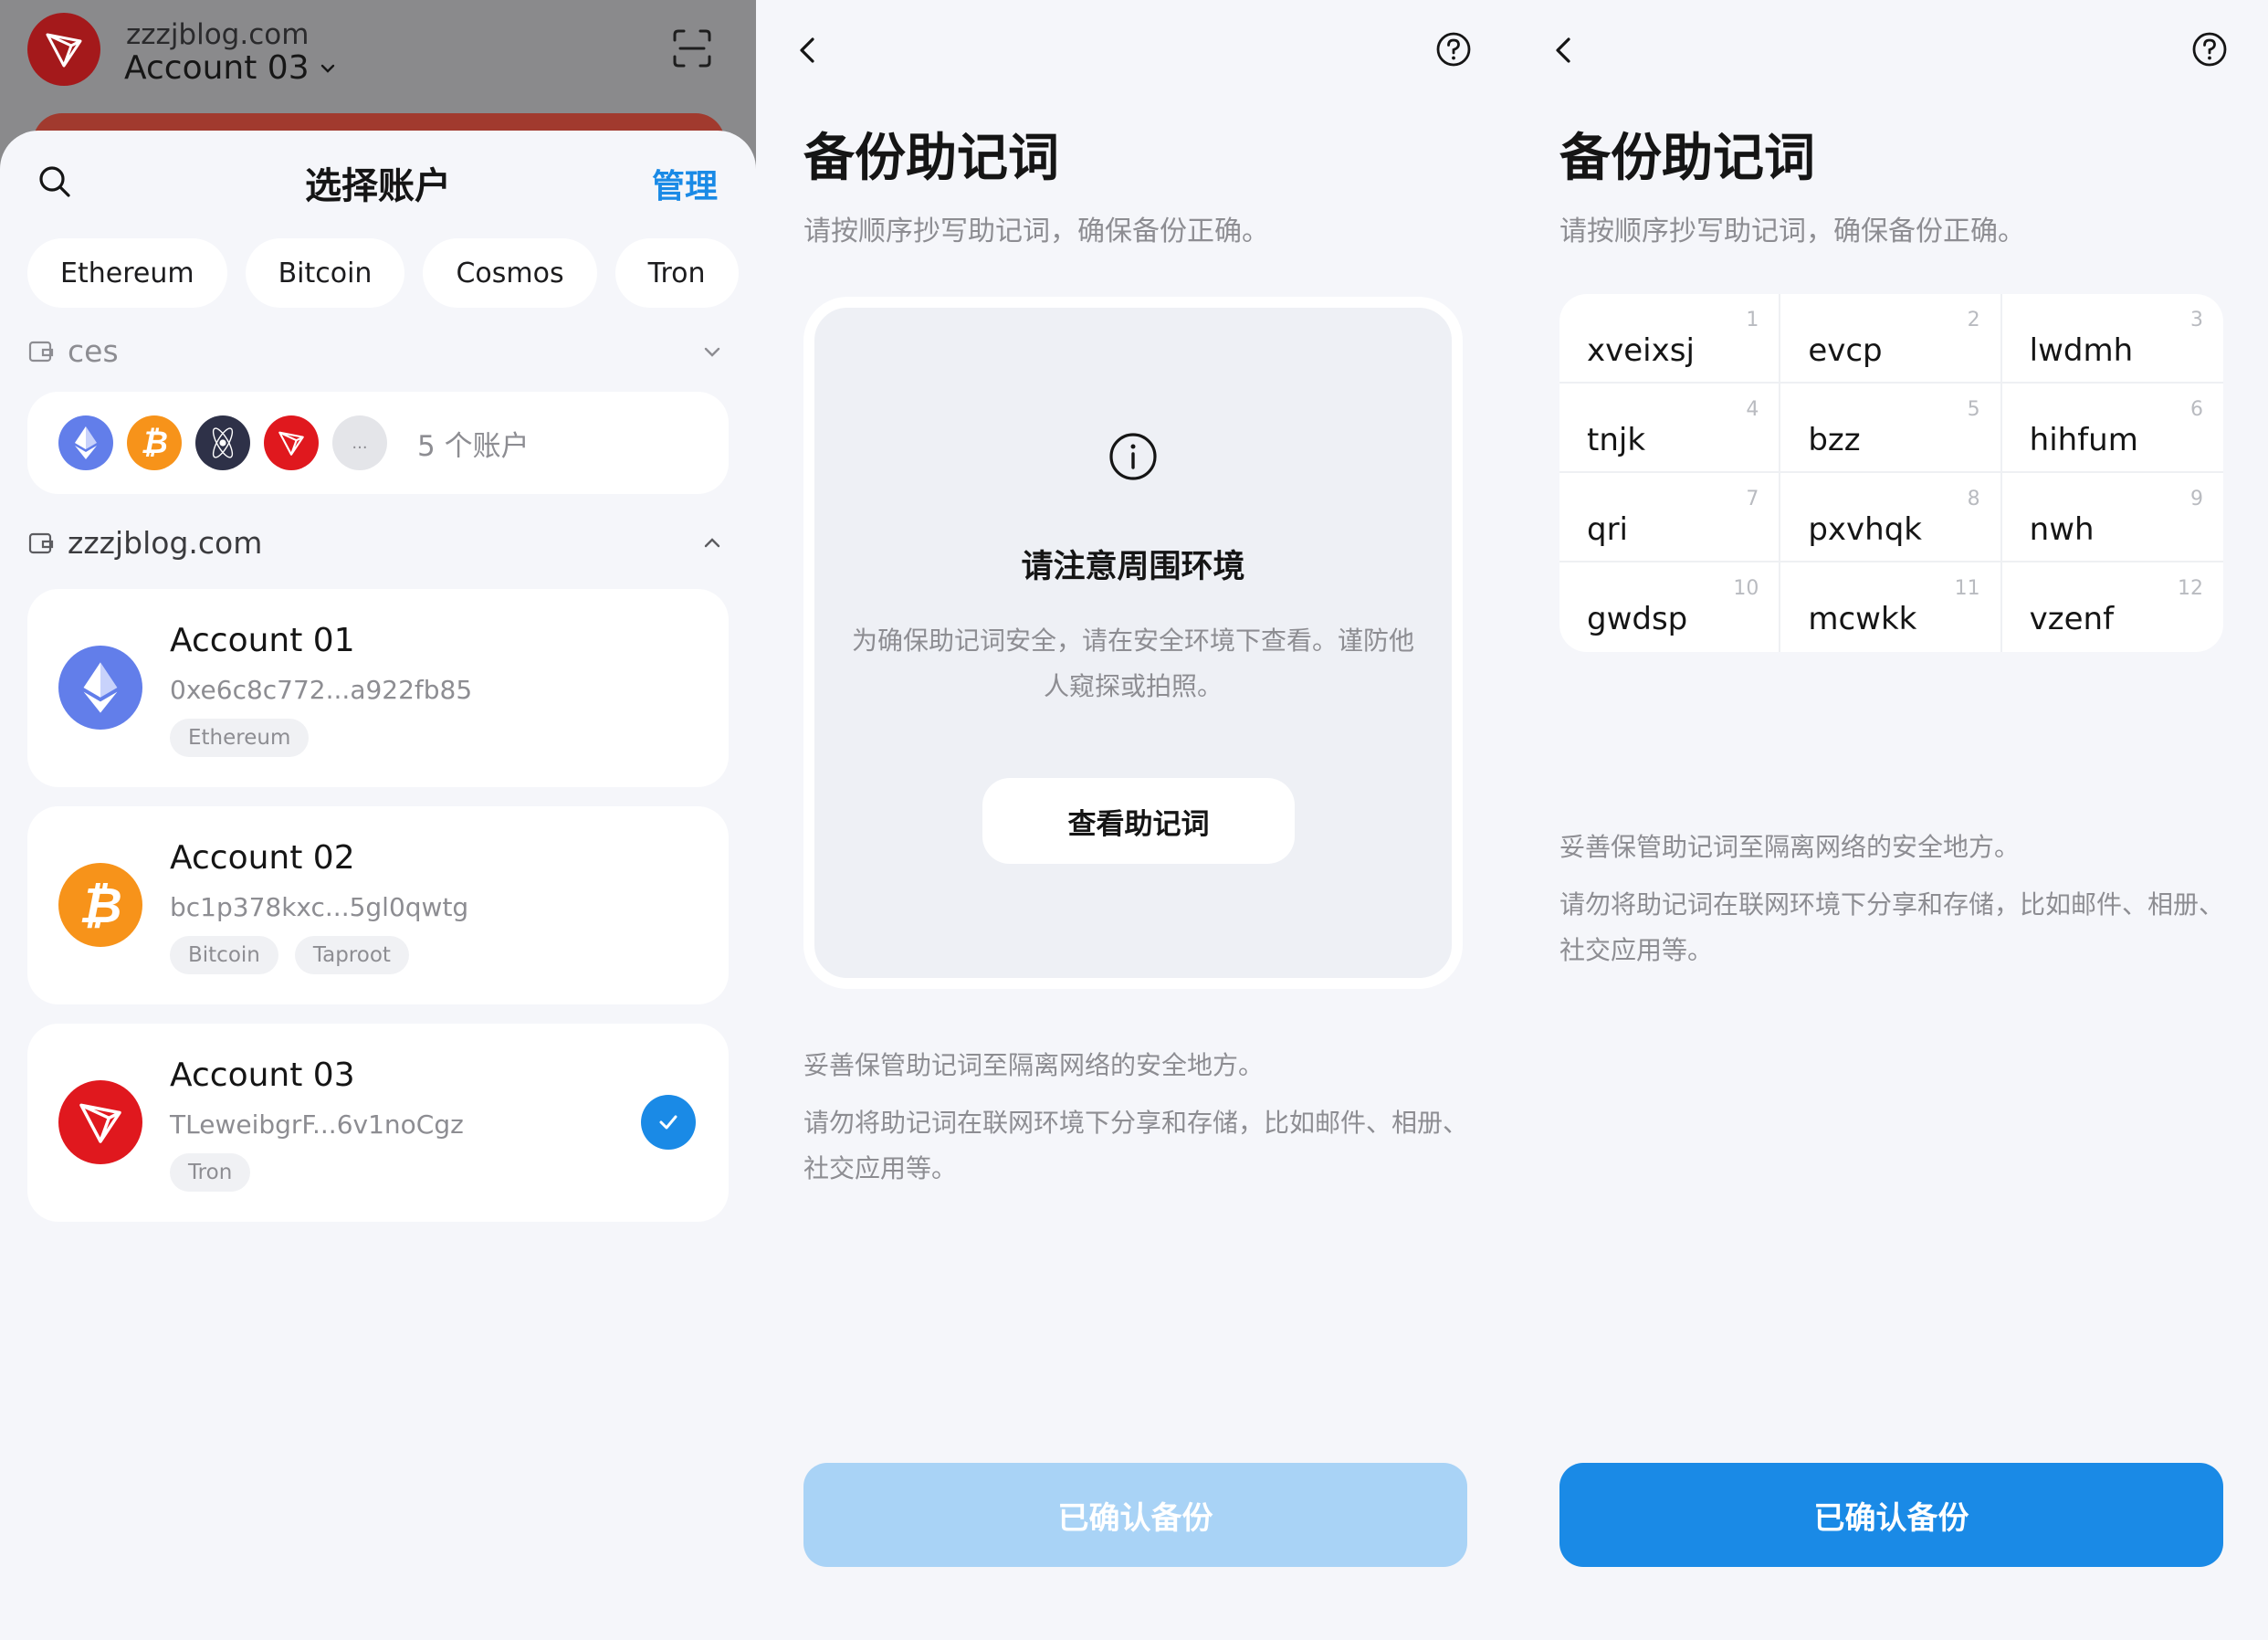 The image size is (2268, 1640). What do you see at coordinates (685, 183) in the screenshot?
I see `manage-button: 管理` at bounding box center [685, 183].